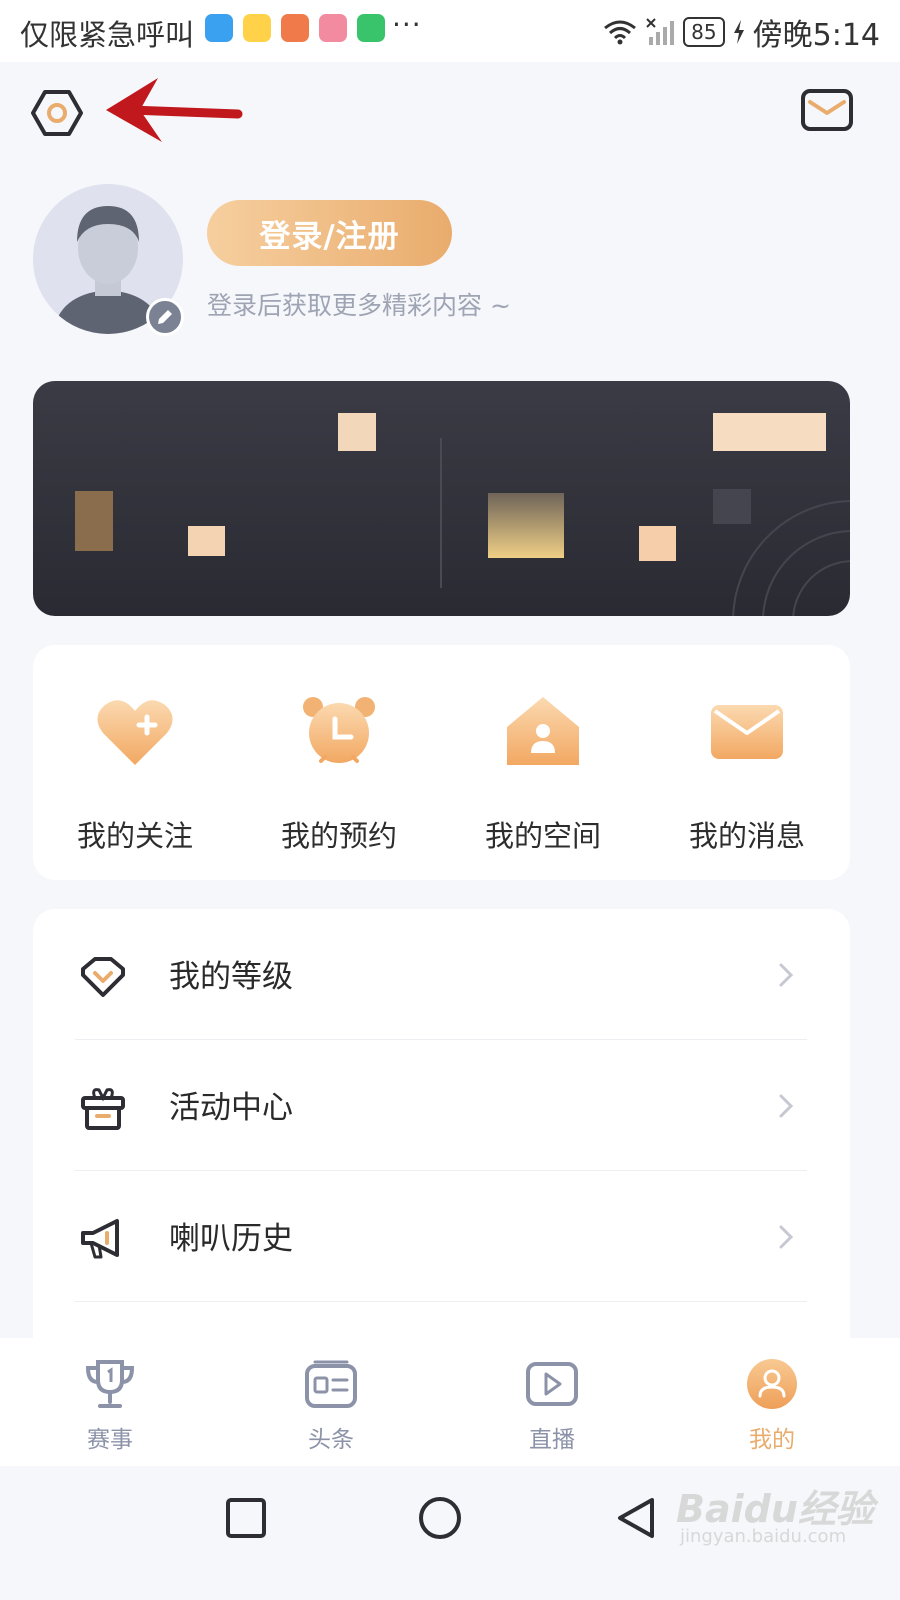 The height and width of the screenshot is (1600, 900). I want to click on banner-divider, so click(441, 513).